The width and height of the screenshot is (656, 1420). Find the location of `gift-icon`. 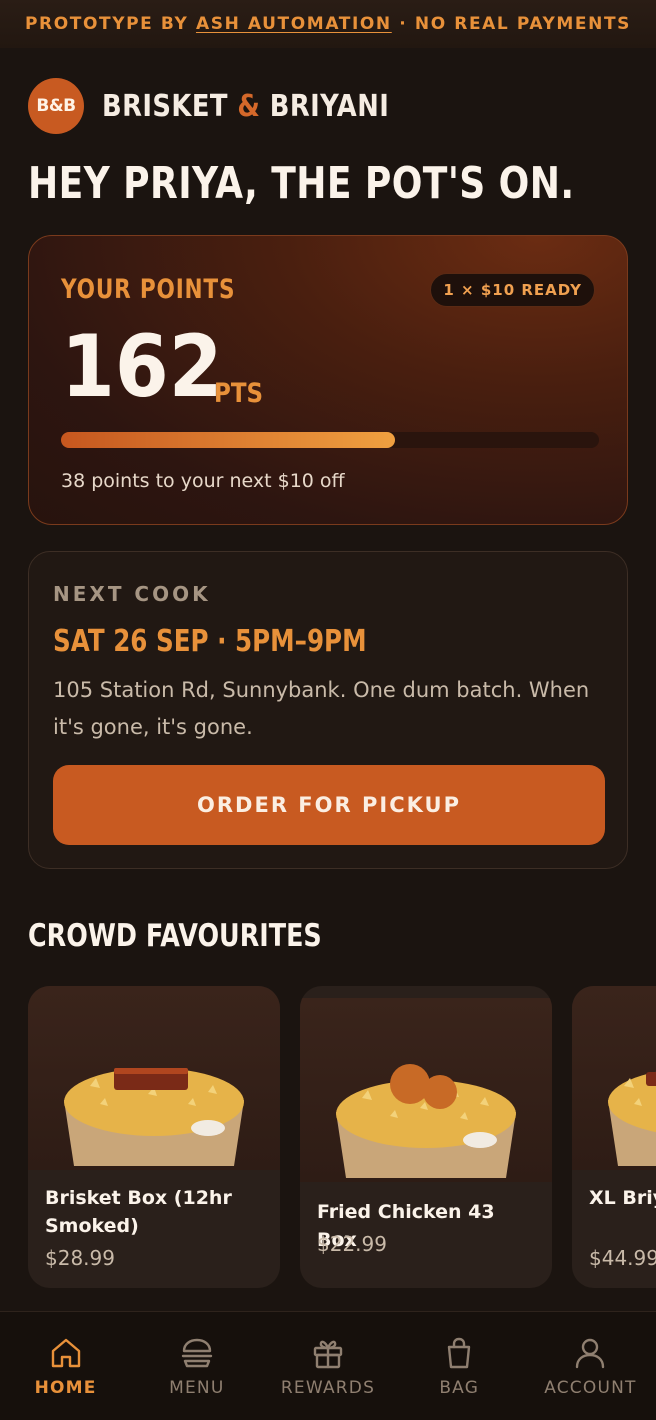

gift-icon is located at coordinates (328, 1354).